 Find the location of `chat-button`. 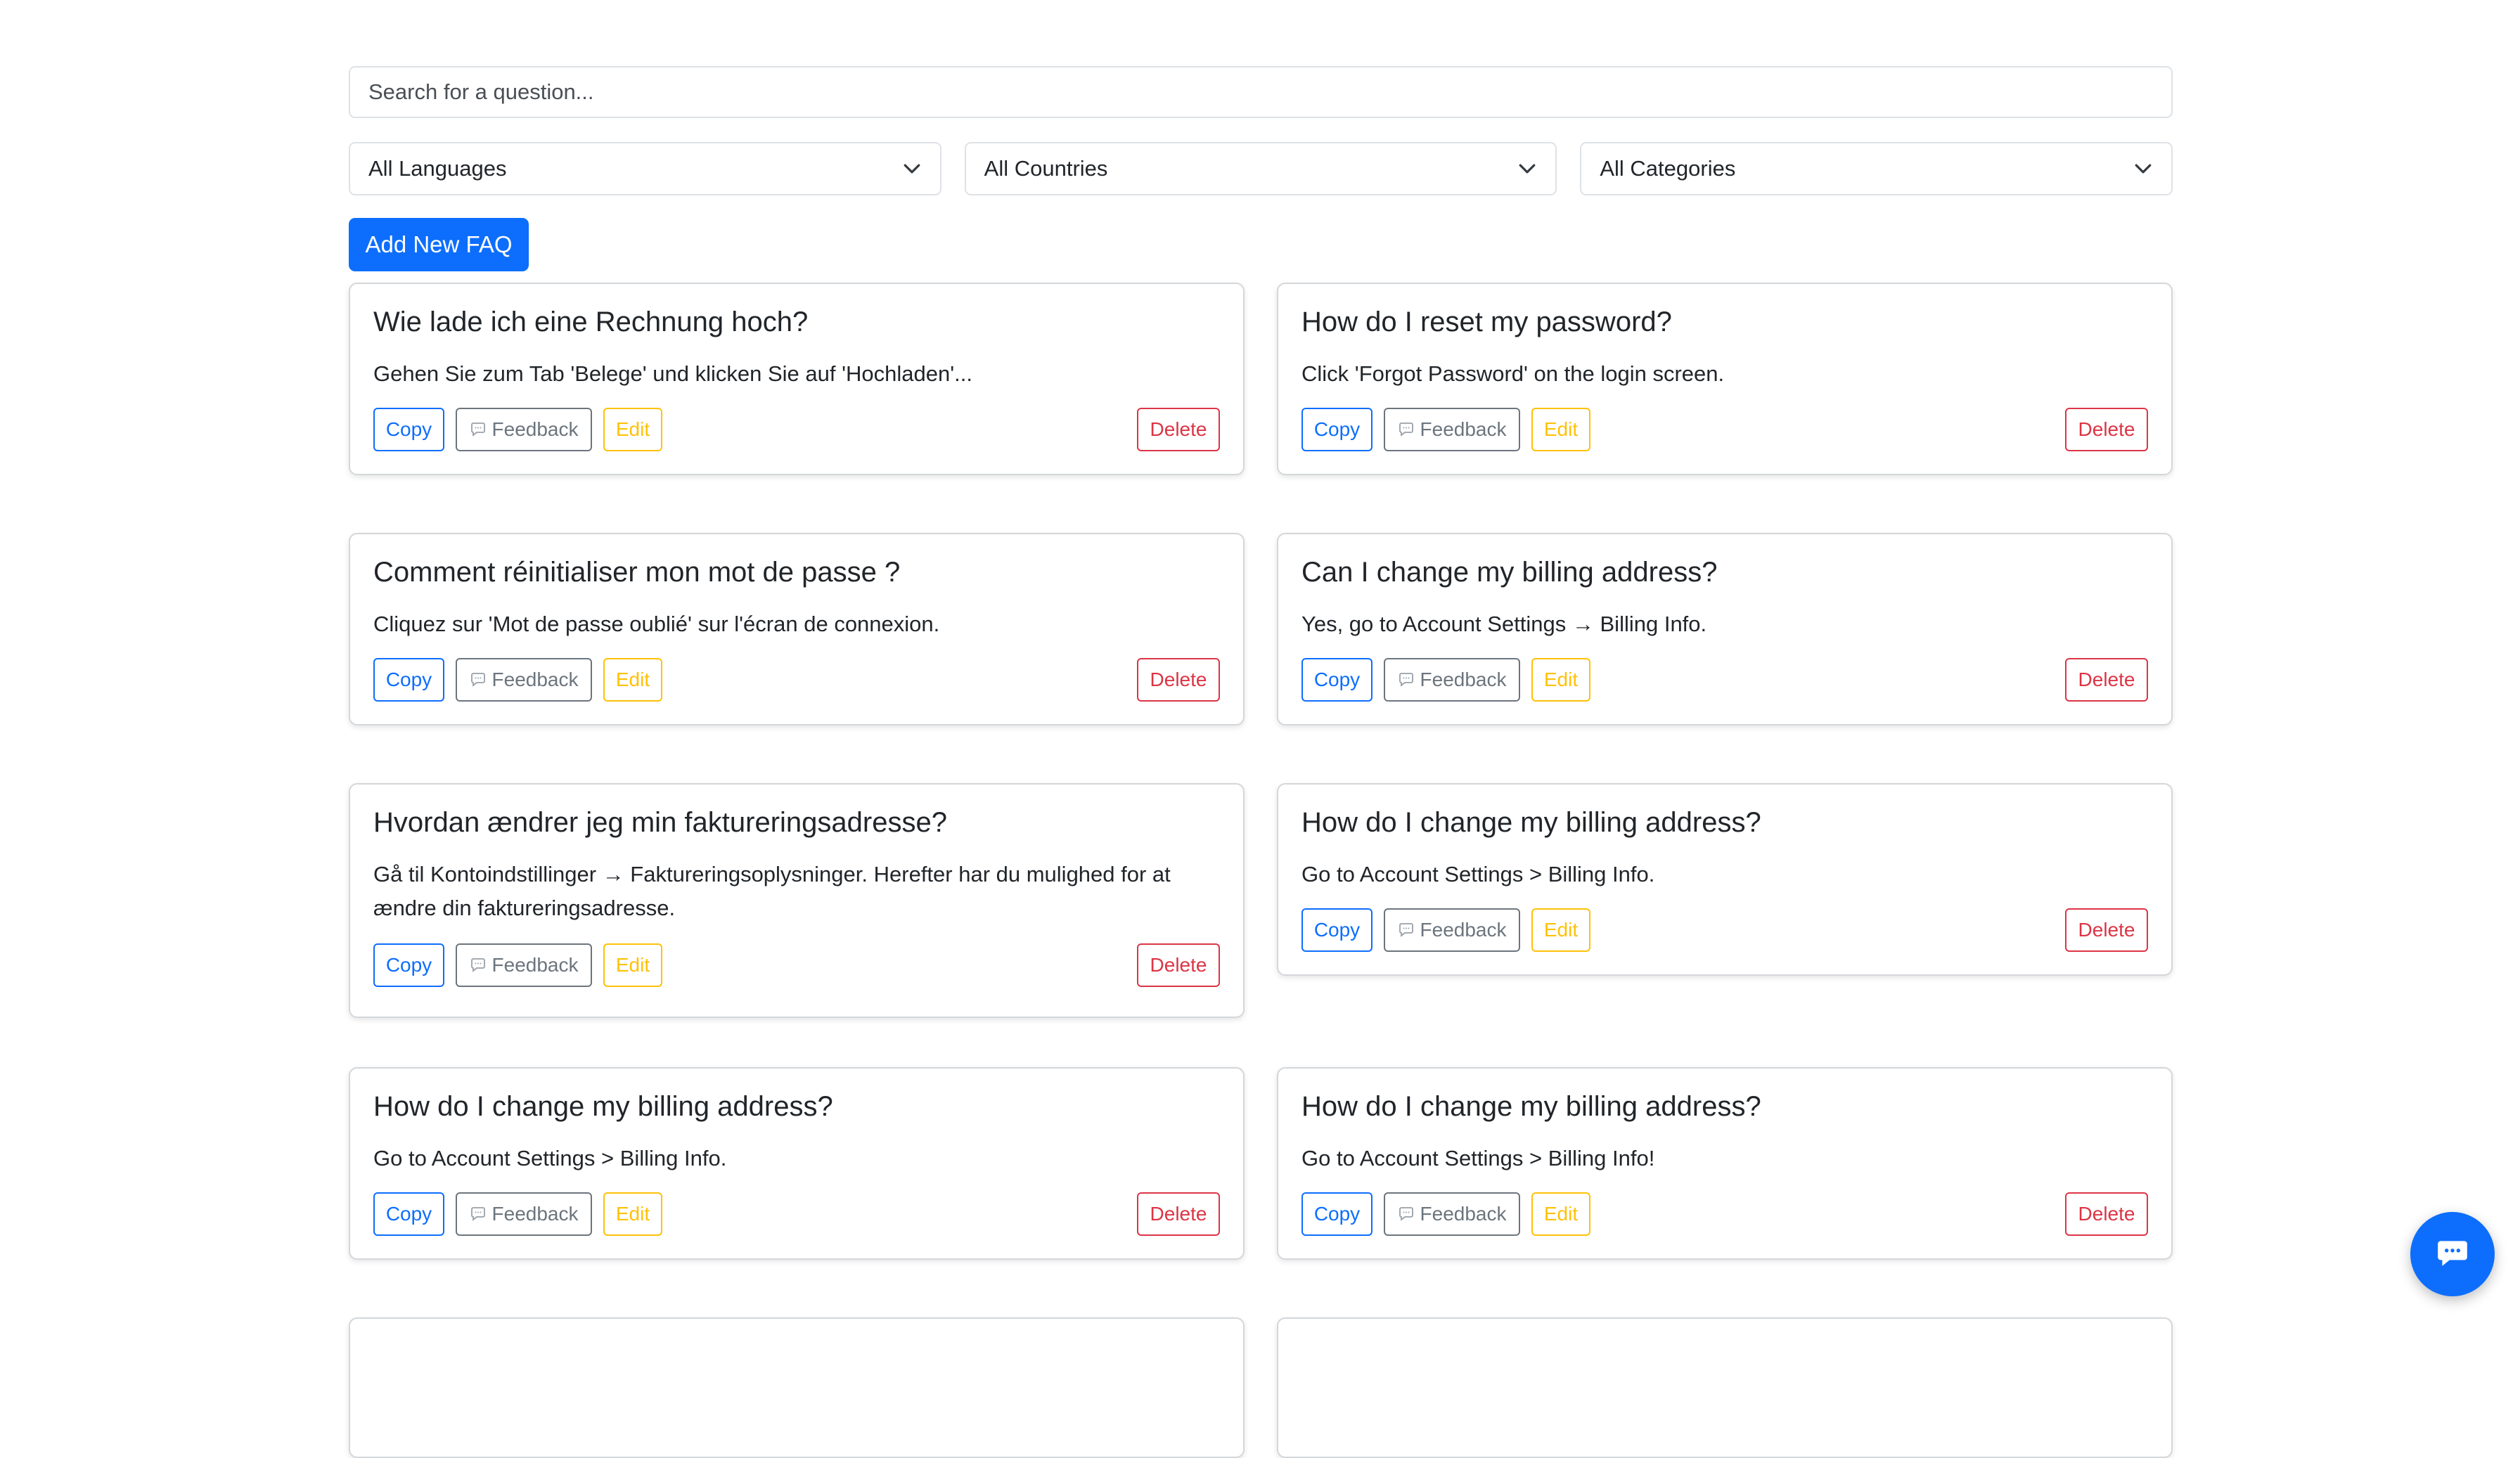

chat-button is located at coordinates (2452, 1254).